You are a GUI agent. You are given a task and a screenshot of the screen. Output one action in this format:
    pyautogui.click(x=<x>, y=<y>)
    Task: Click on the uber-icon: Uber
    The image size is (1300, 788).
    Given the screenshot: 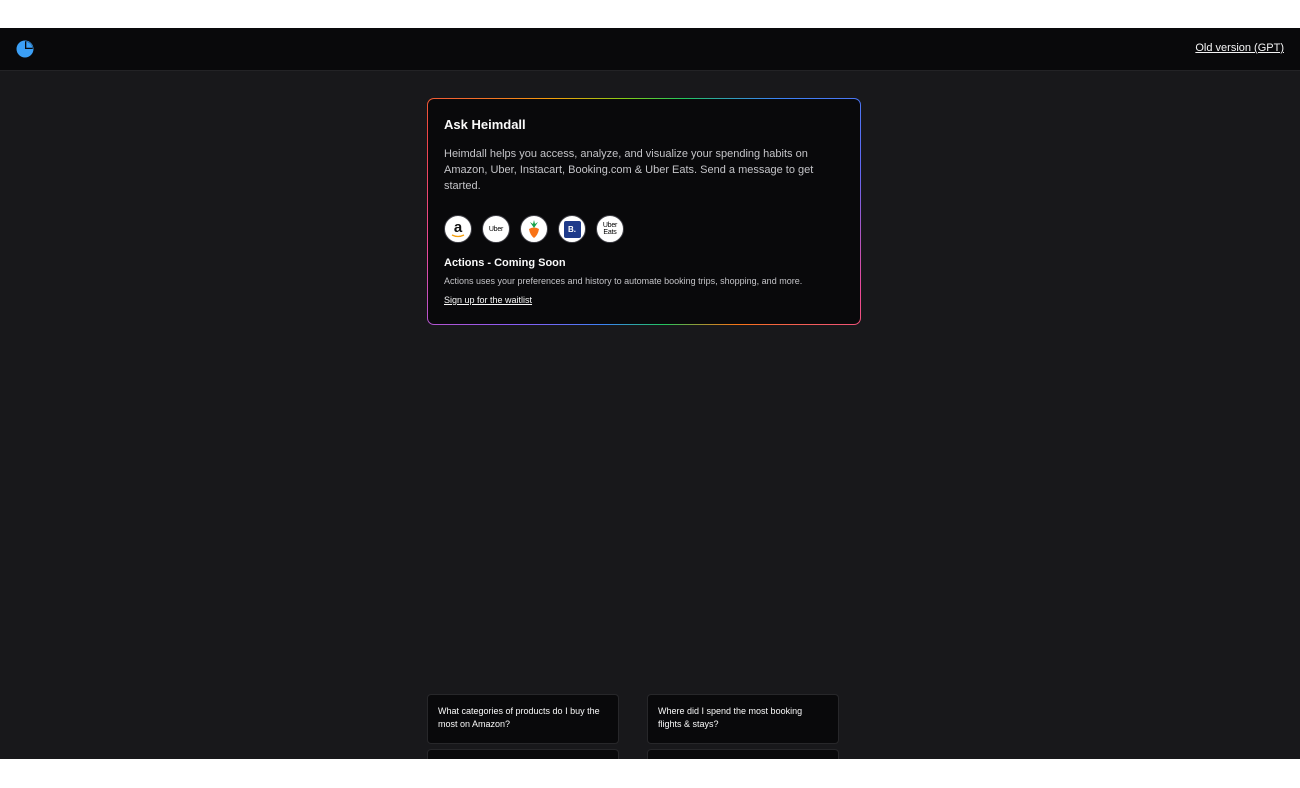 What is the action you would take?
    pyautogui.click(x=496, y=229)
    